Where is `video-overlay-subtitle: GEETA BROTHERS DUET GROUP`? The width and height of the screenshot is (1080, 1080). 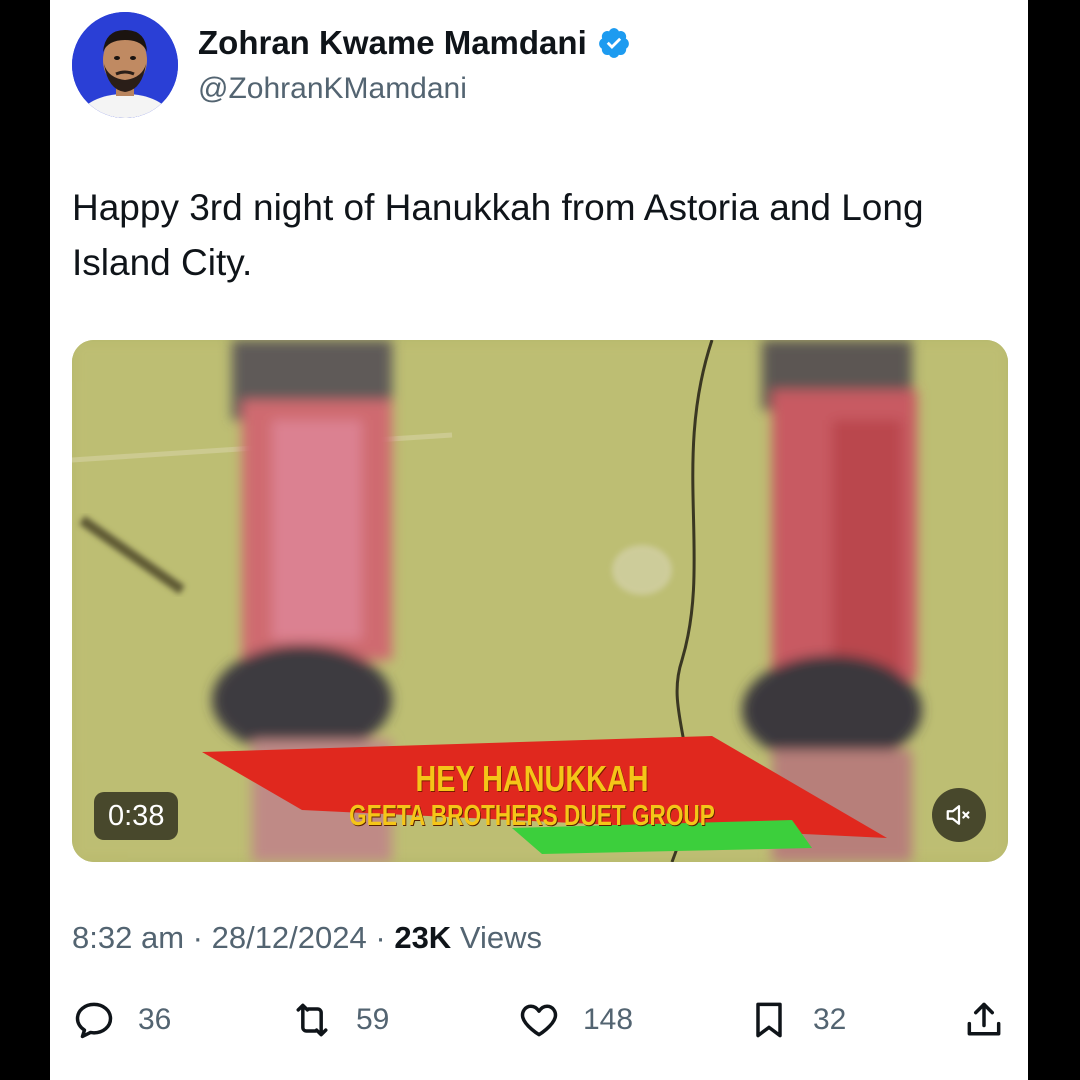
video-overlay-subtitle: GEETA BROTHERS DUET GROUP is located at coordinates (532, 816).